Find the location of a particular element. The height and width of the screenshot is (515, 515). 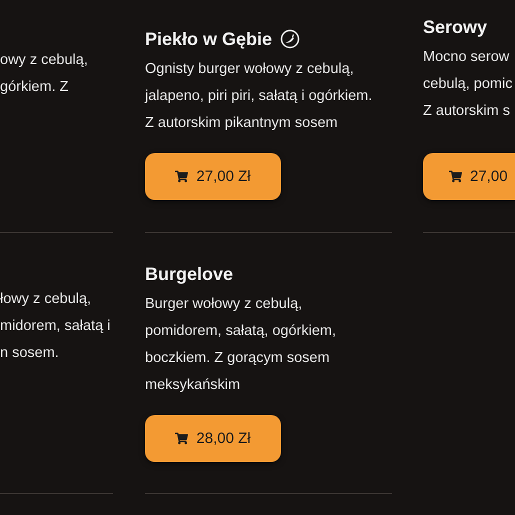

description-line: górkiem. Z is located at coordinates (35, 87).